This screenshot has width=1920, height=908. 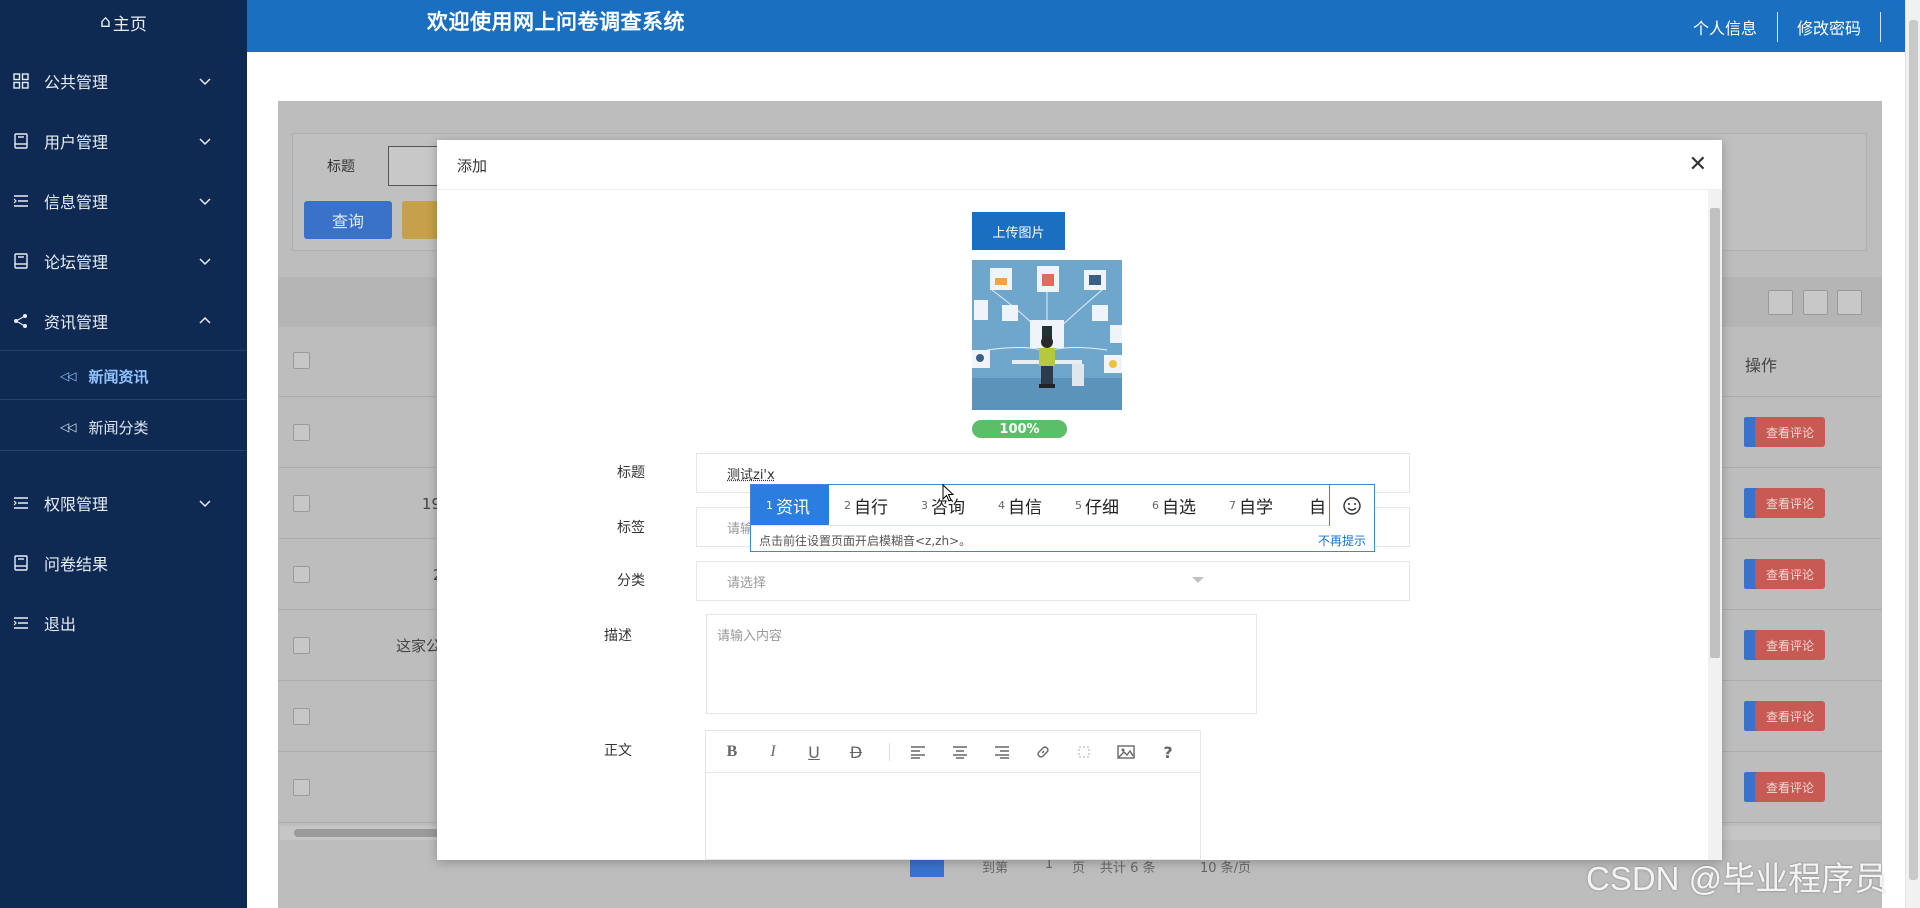 I want to click on underline-icon: U, so click(x=814, y=752).